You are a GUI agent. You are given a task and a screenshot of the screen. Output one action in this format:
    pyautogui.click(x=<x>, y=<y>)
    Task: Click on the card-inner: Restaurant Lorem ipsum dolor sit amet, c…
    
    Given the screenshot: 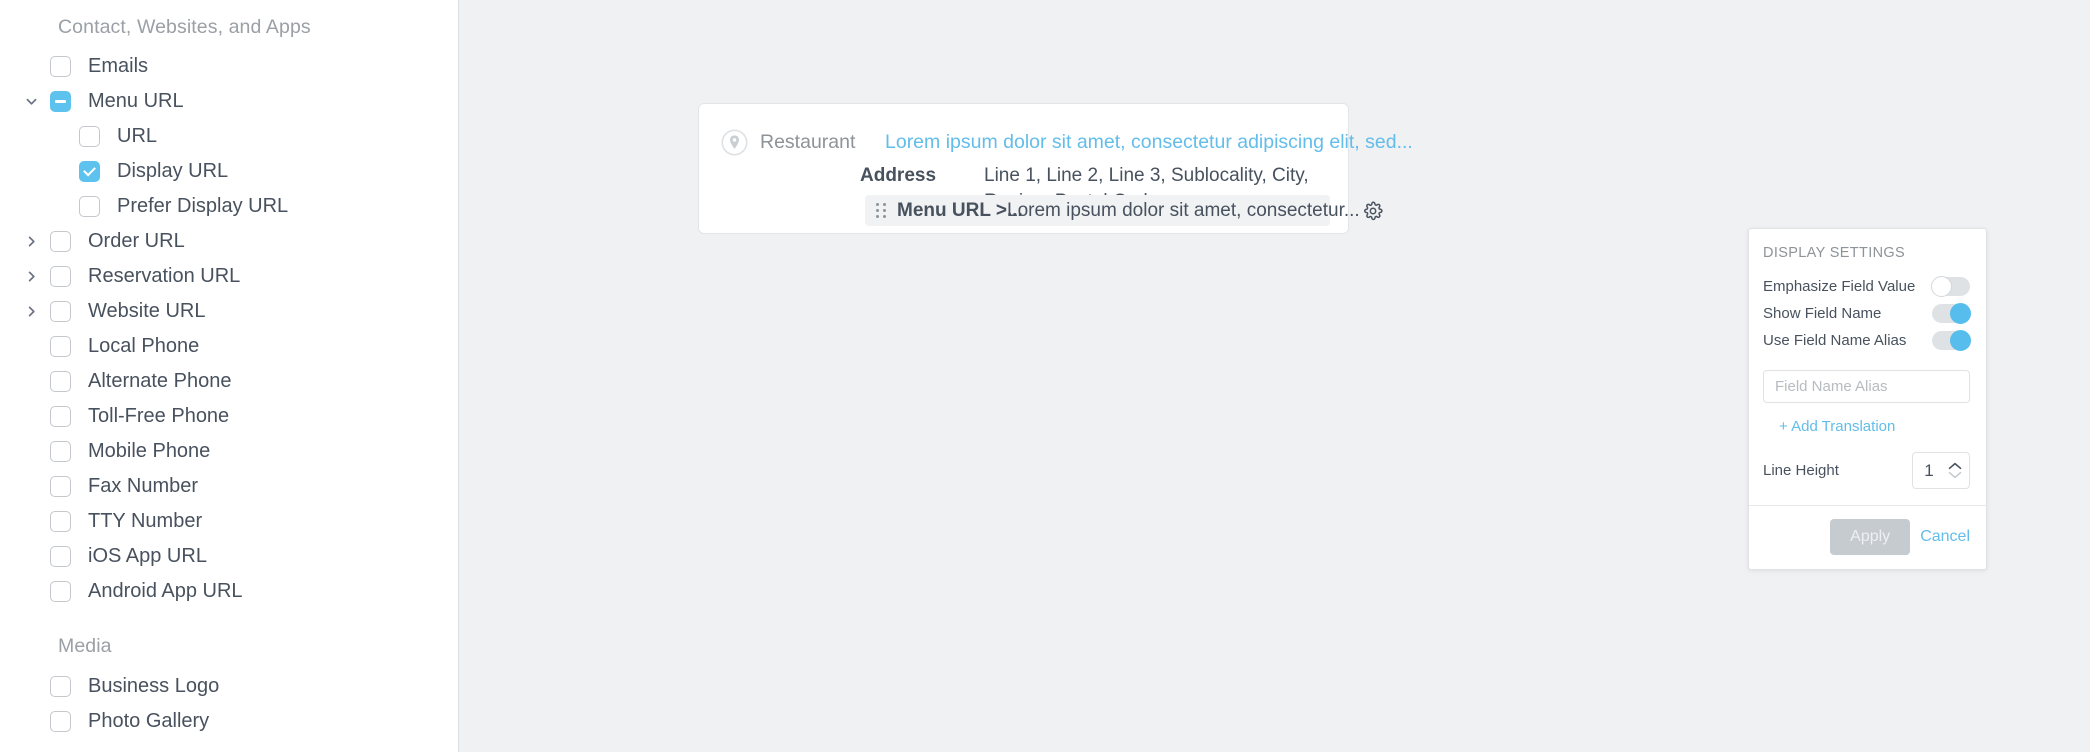 What is the action you would take?
    pyautogui.click(x=1056, y=168)
    